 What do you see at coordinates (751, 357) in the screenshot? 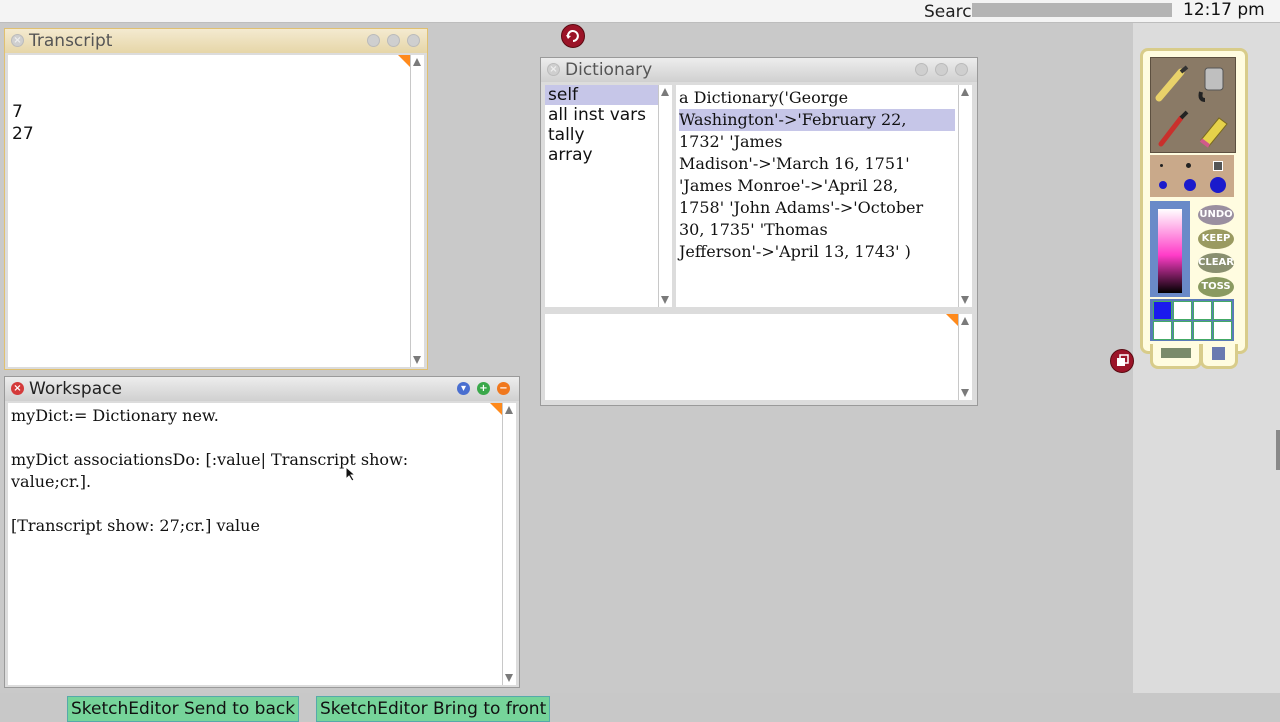
I see `evaluation-pane` at bounding box center [751, 357].